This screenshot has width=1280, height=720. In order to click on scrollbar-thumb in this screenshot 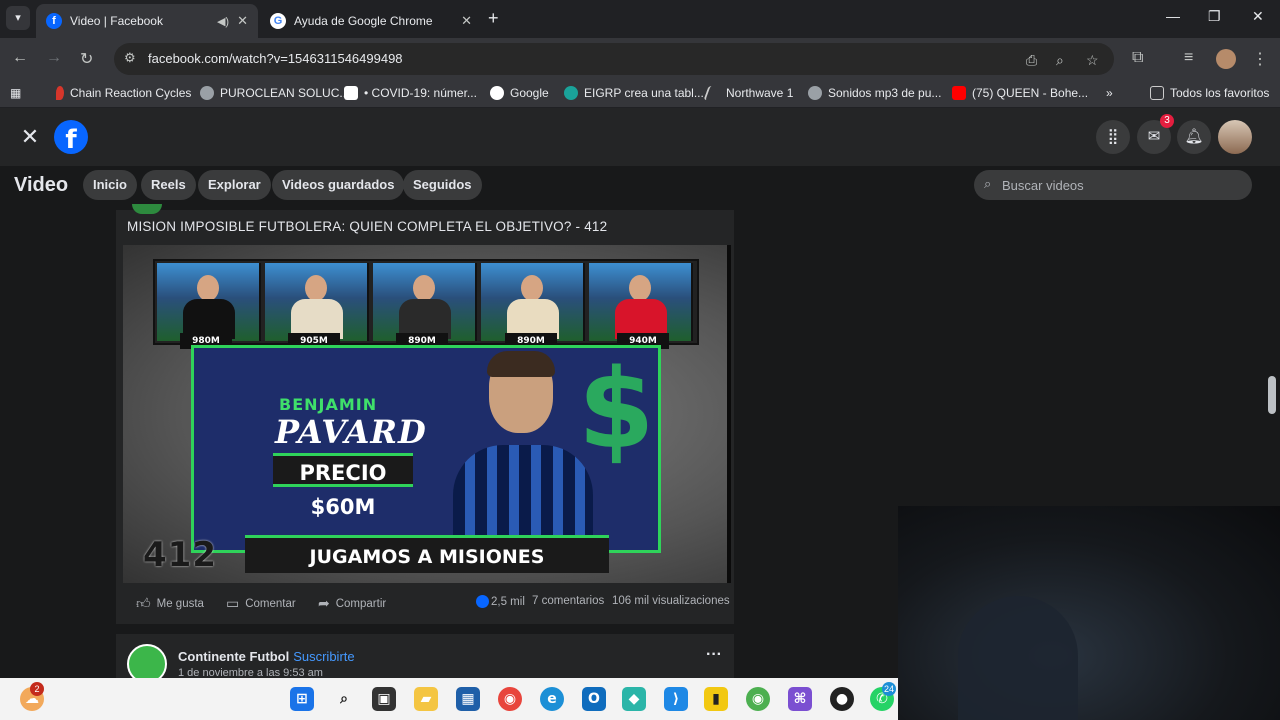, I will do `click(1272, 395)`.